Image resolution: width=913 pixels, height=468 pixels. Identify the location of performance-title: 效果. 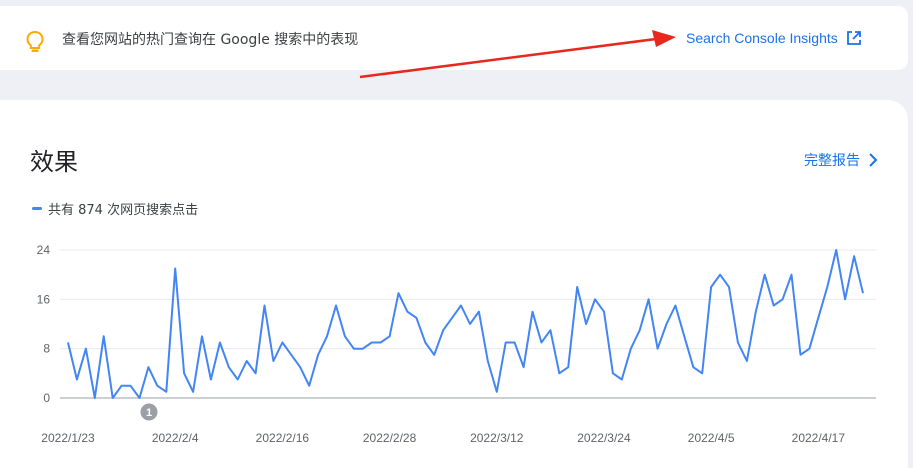
(54, 162).